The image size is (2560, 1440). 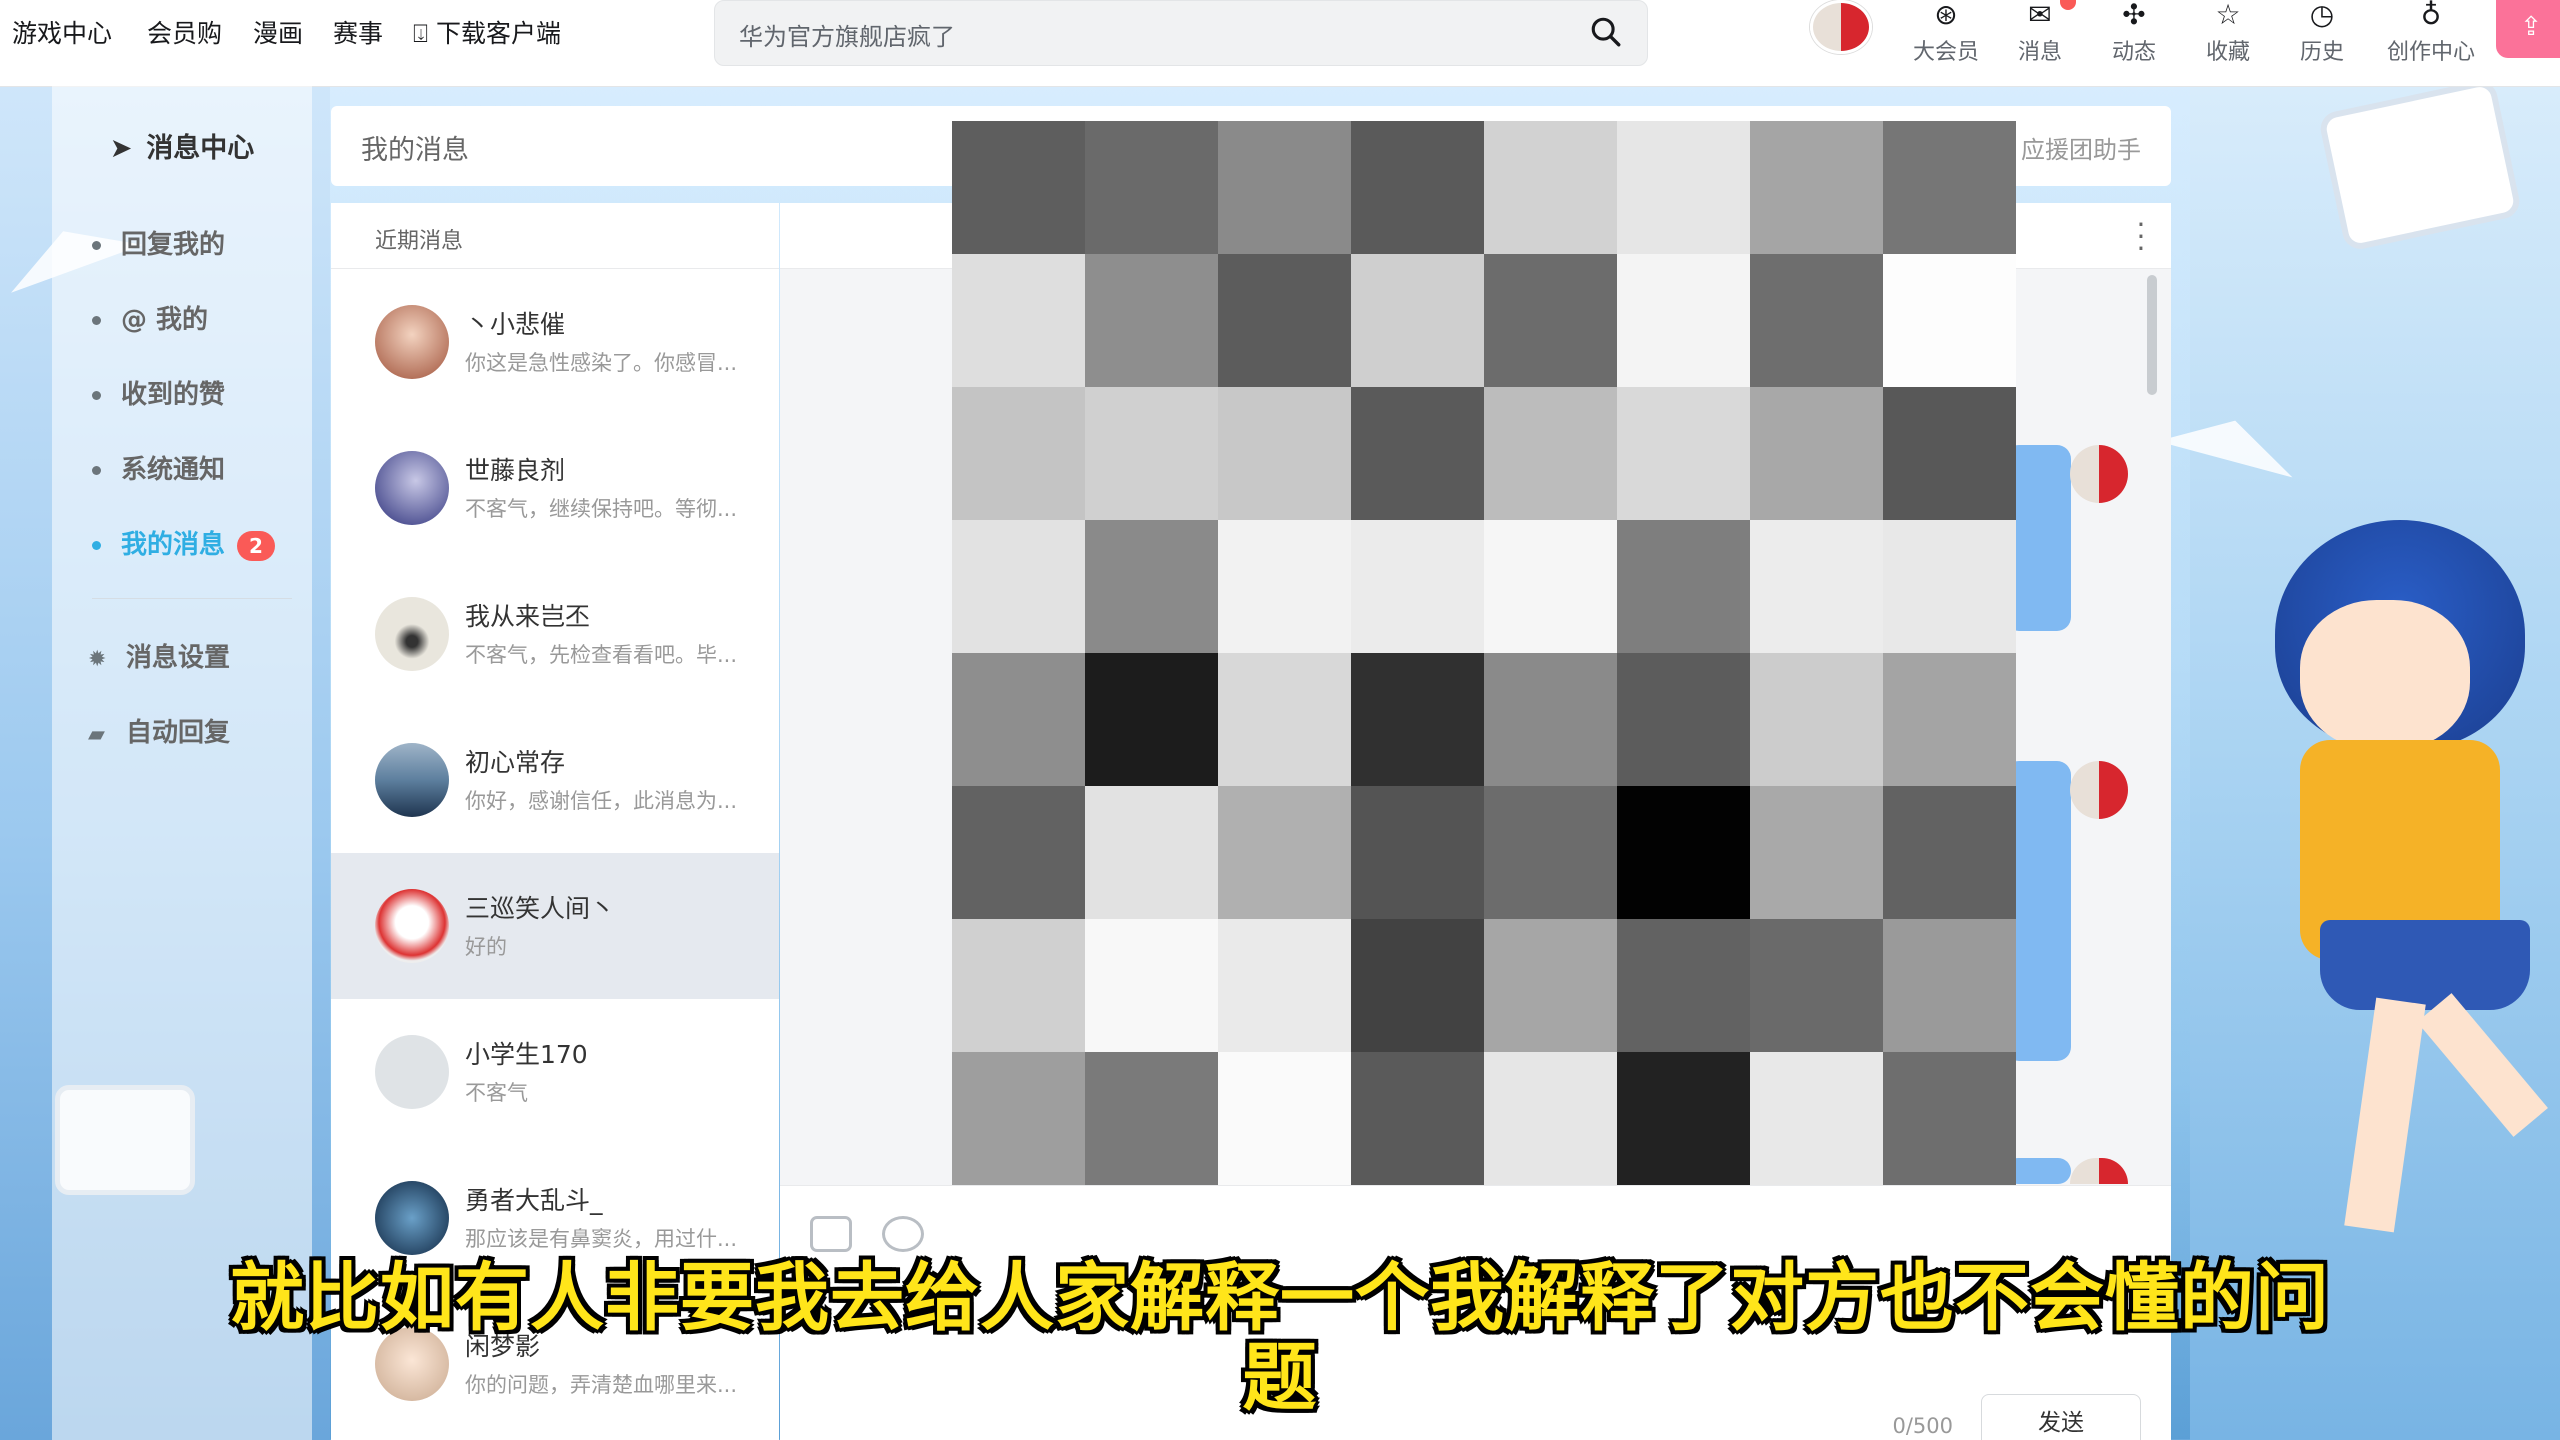 What do you see at coordinates (555, 236) in the screenshot?
I see `conversation-list-header: 近期消息` at bounding box center [555, 236].